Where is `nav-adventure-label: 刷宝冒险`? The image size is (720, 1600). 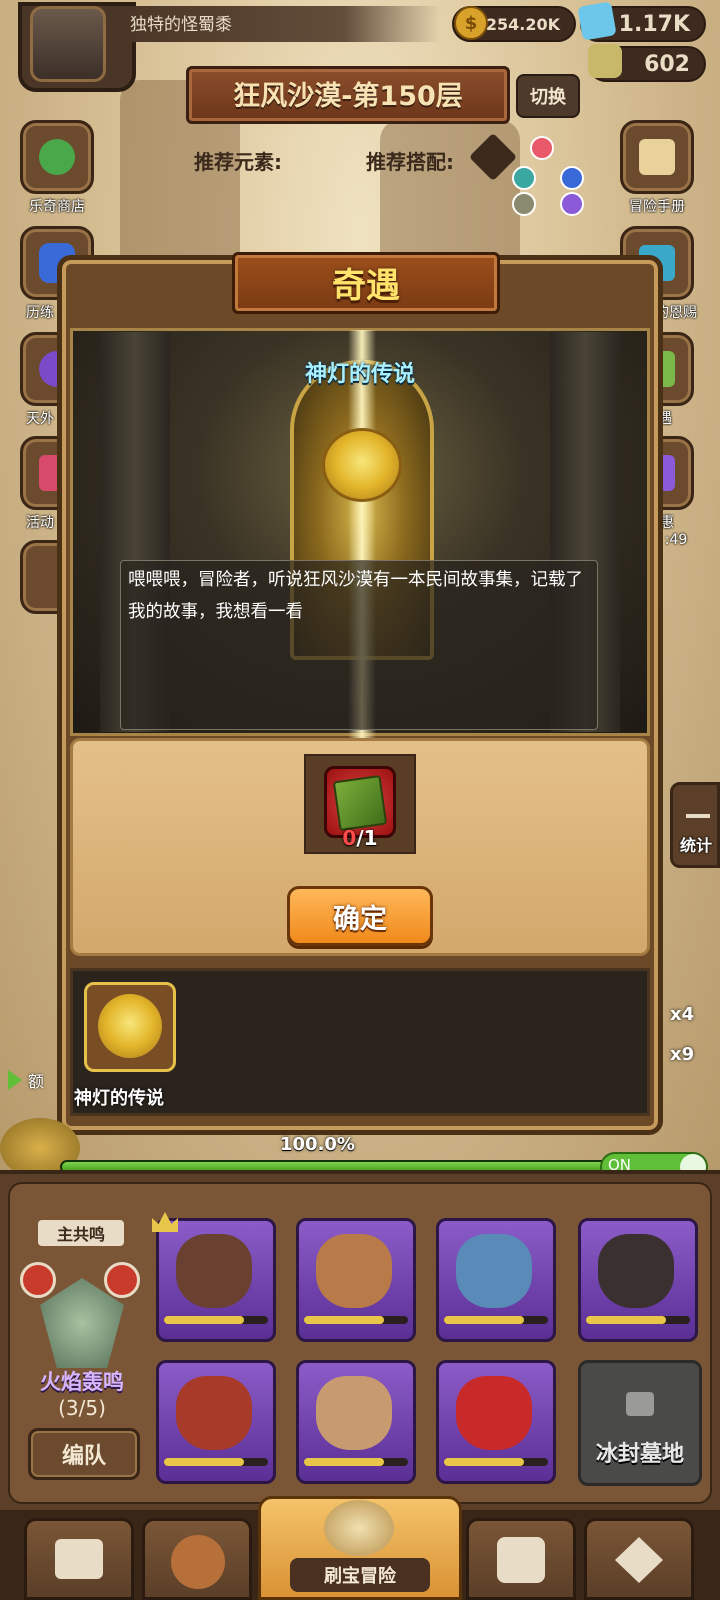
nav-adventure-label: 刷宝冒险 is located at coordinates (360, 1575).